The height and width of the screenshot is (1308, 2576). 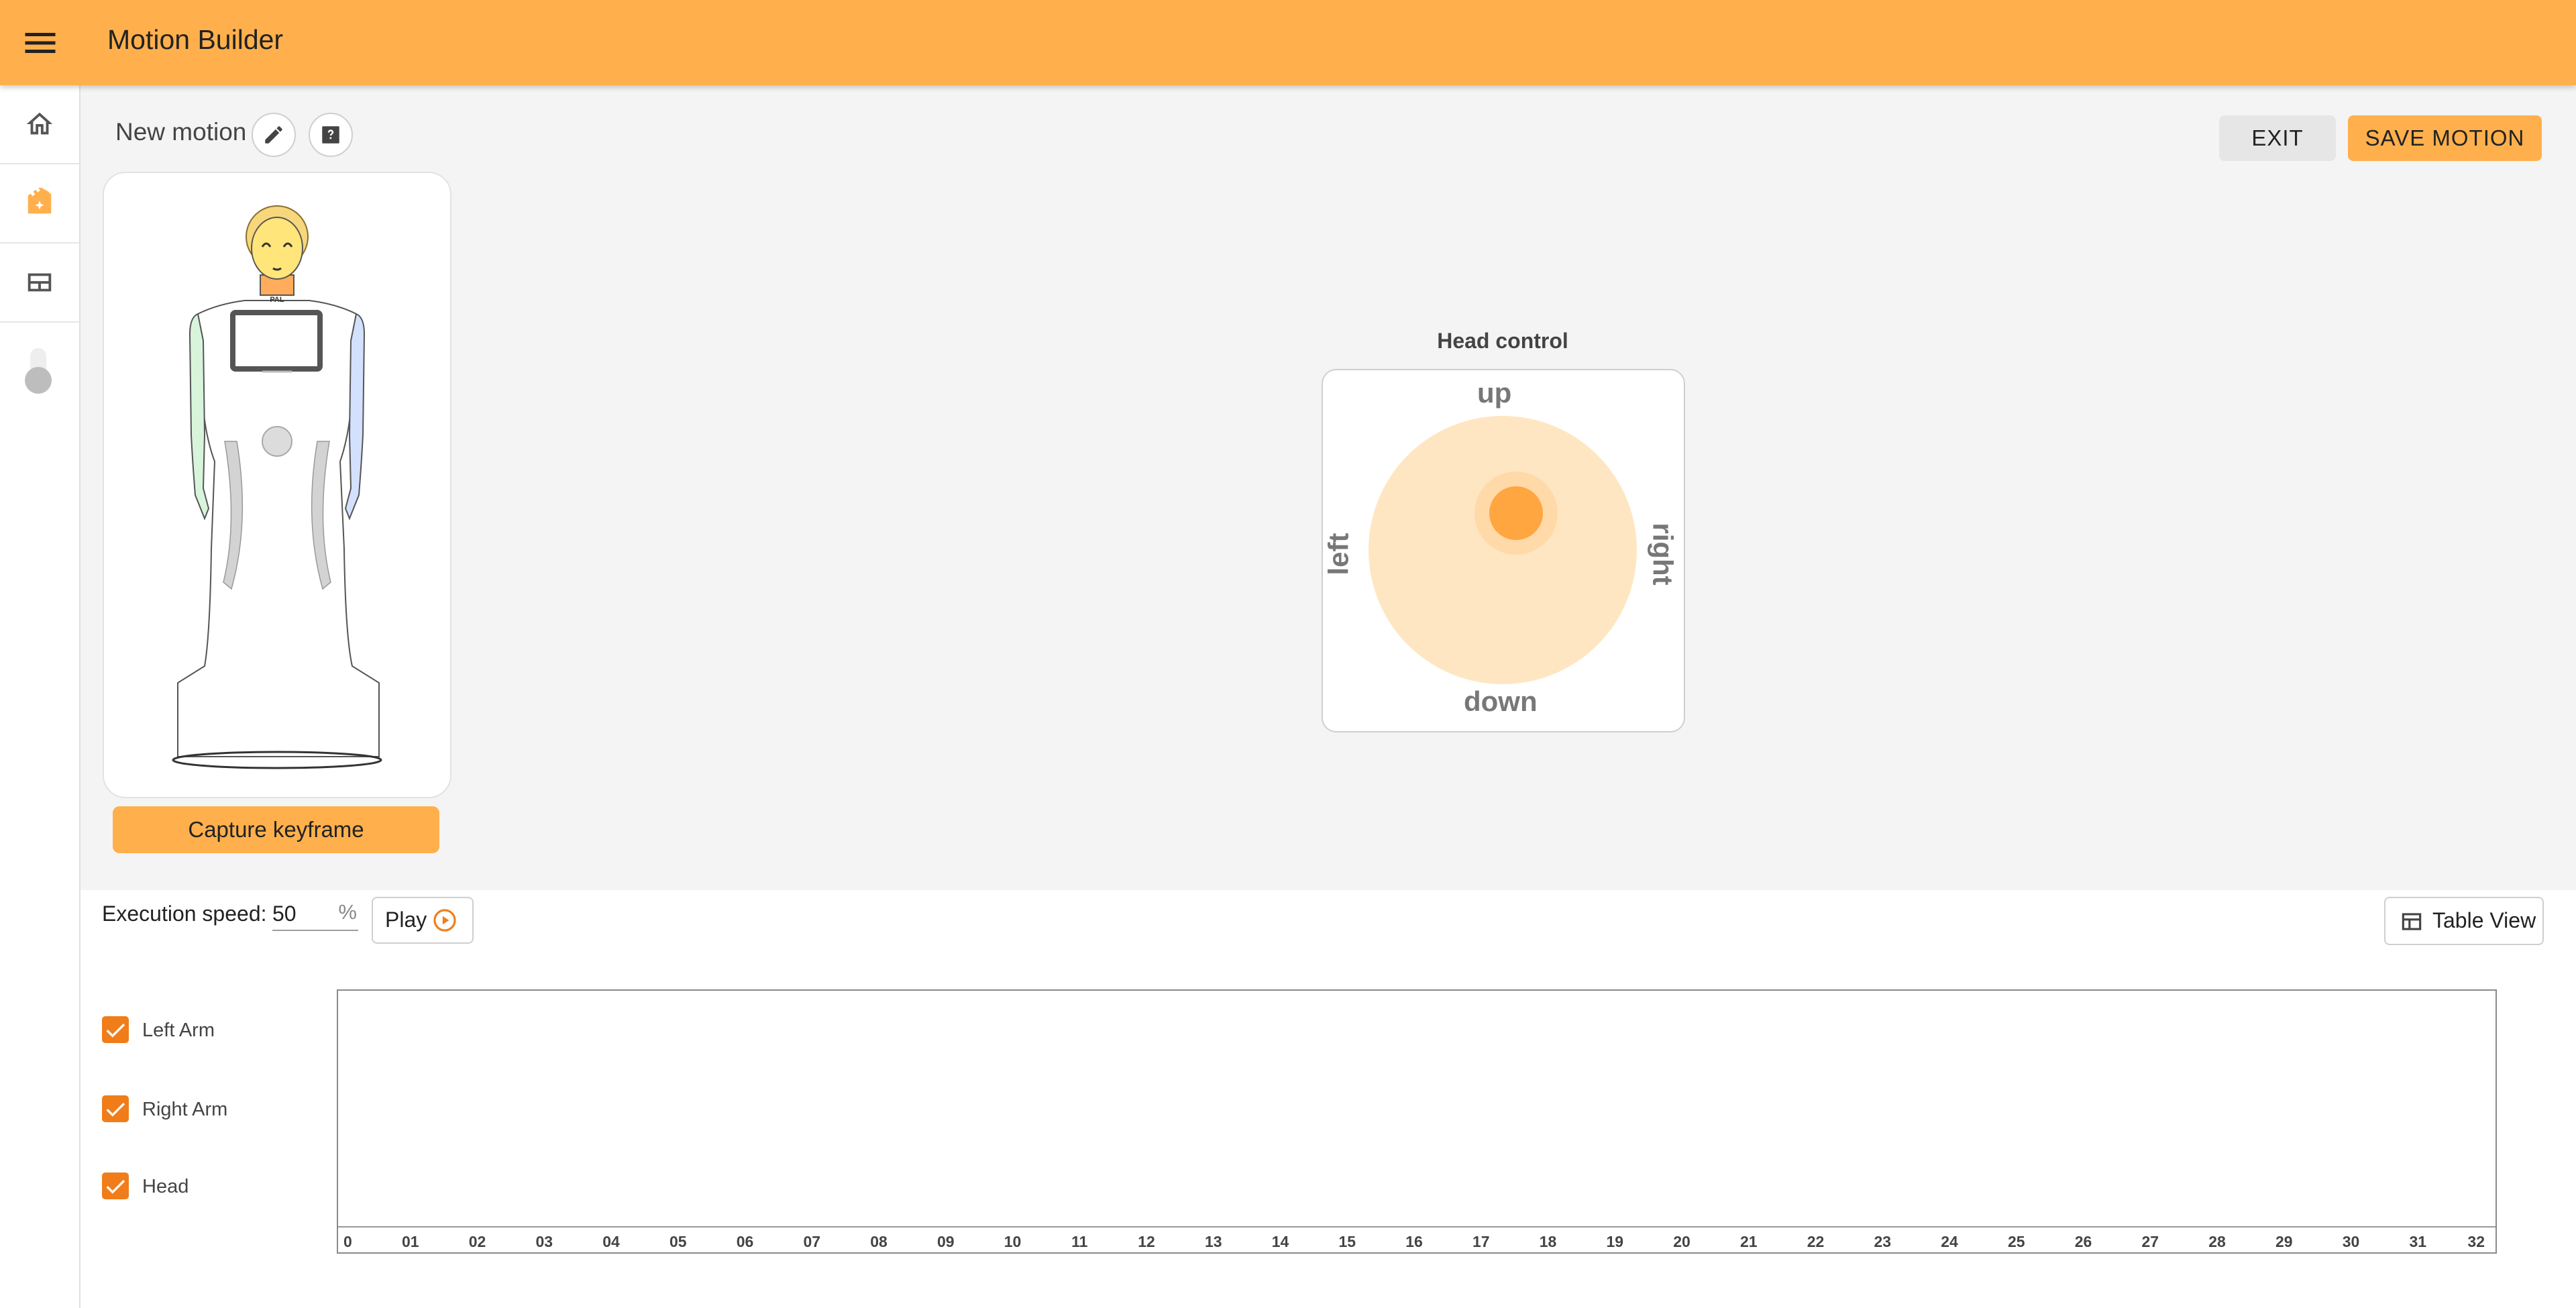 What do you see at coordinates (315, 916) in the screenshot?
I see `execution-speed-input: 50 %` at bounding box center [315, 916].